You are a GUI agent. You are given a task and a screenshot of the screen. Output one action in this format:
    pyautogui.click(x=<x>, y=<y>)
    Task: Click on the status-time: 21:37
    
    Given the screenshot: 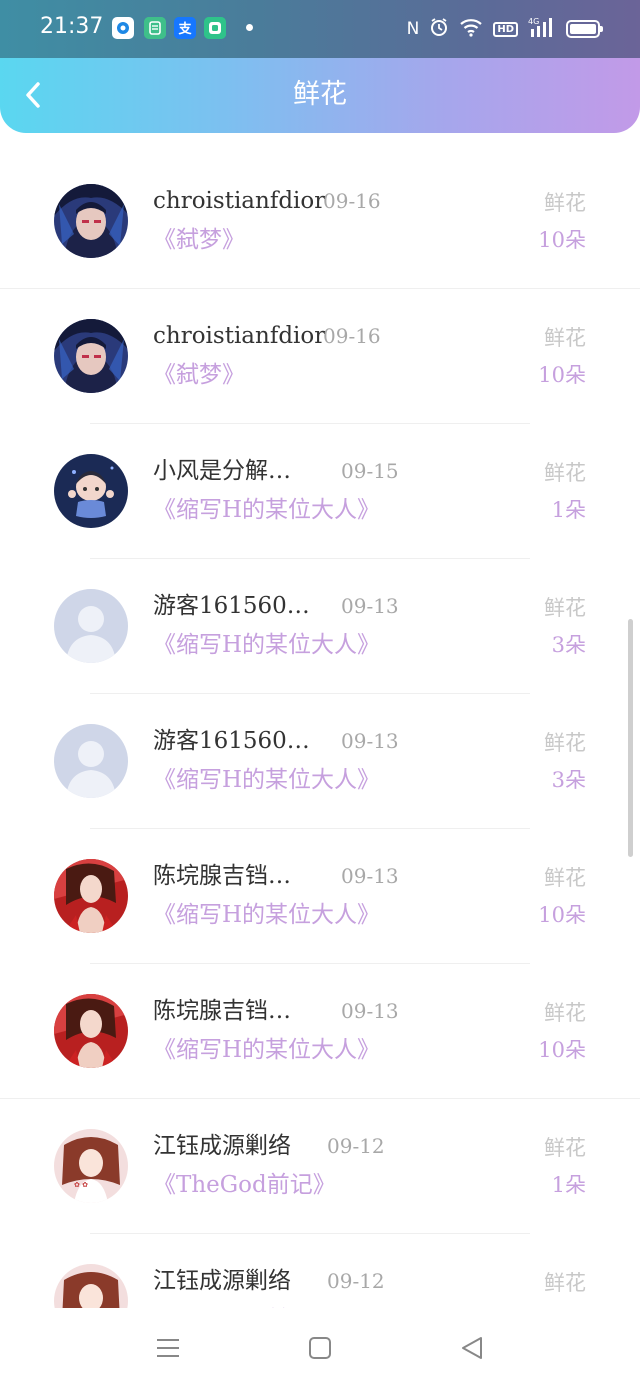 What is the action you would take?
    pyautogui.click(x=72, y=26)
    